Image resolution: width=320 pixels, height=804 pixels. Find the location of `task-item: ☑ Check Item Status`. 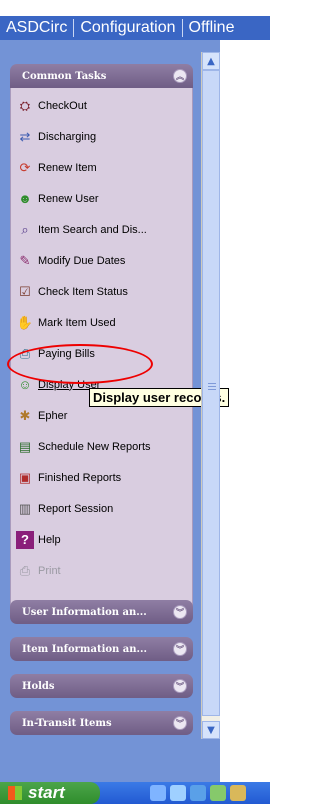

task-item: ☑ Check Item Status is located at coordinates (101, 291).